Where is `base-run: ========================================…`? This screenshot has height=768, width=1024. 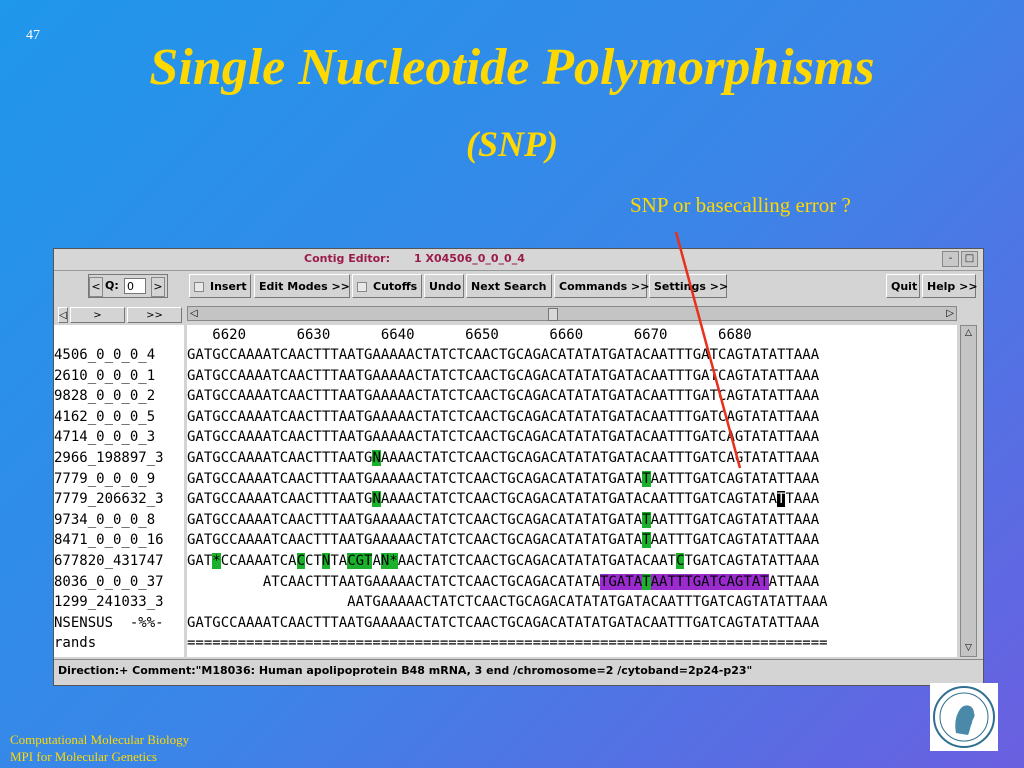 base-run: ========================================… is located at coordinates (507, 643).